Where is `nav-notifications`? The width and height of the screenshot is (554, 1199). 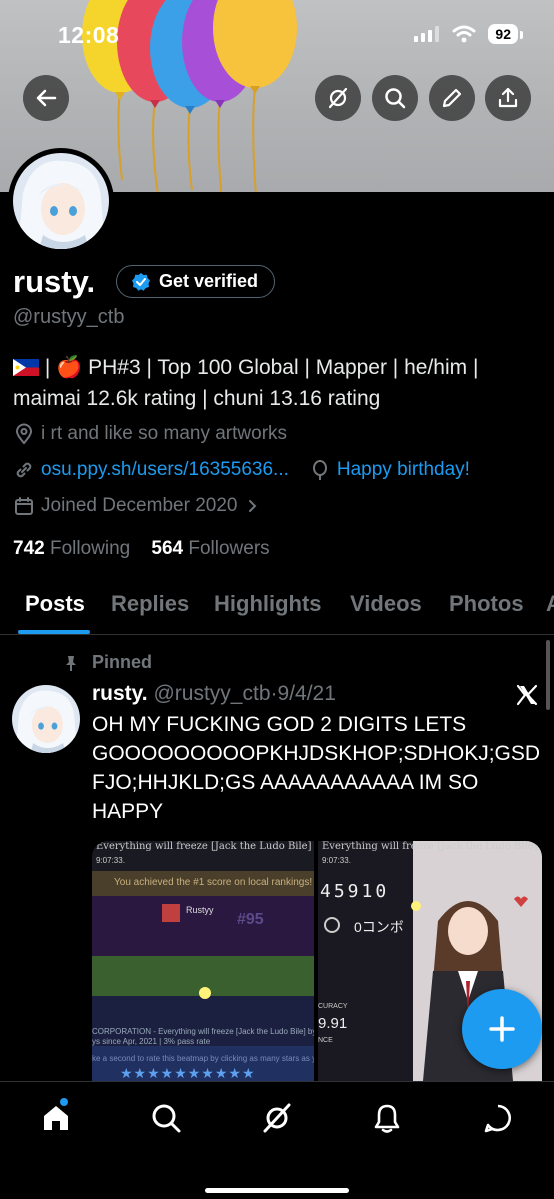 nav-notifications is located at coordinates (387, 1118).